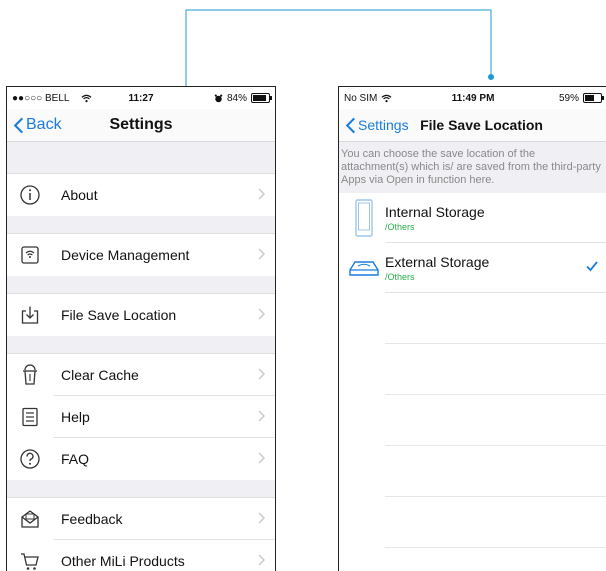 The image size is (606, 571). I want to click on storage-option-internal: Internal Storage /Others, so click(472, 218).